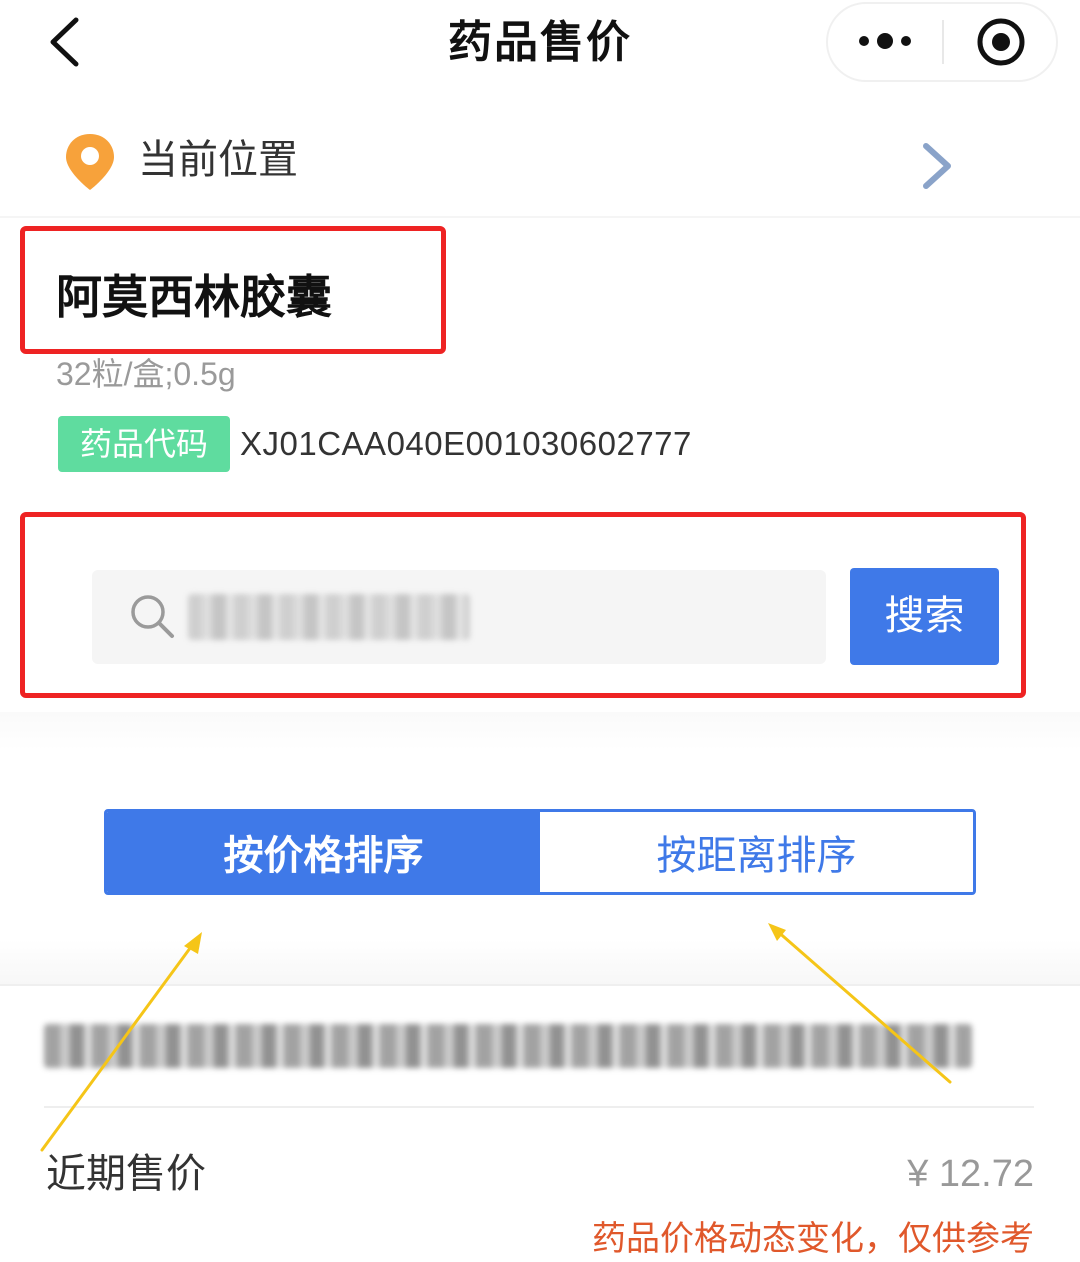 Image resolution: width=1080 pixels, height=1262 pixels. I want to click on highlight-box-search, so click(523, 605).